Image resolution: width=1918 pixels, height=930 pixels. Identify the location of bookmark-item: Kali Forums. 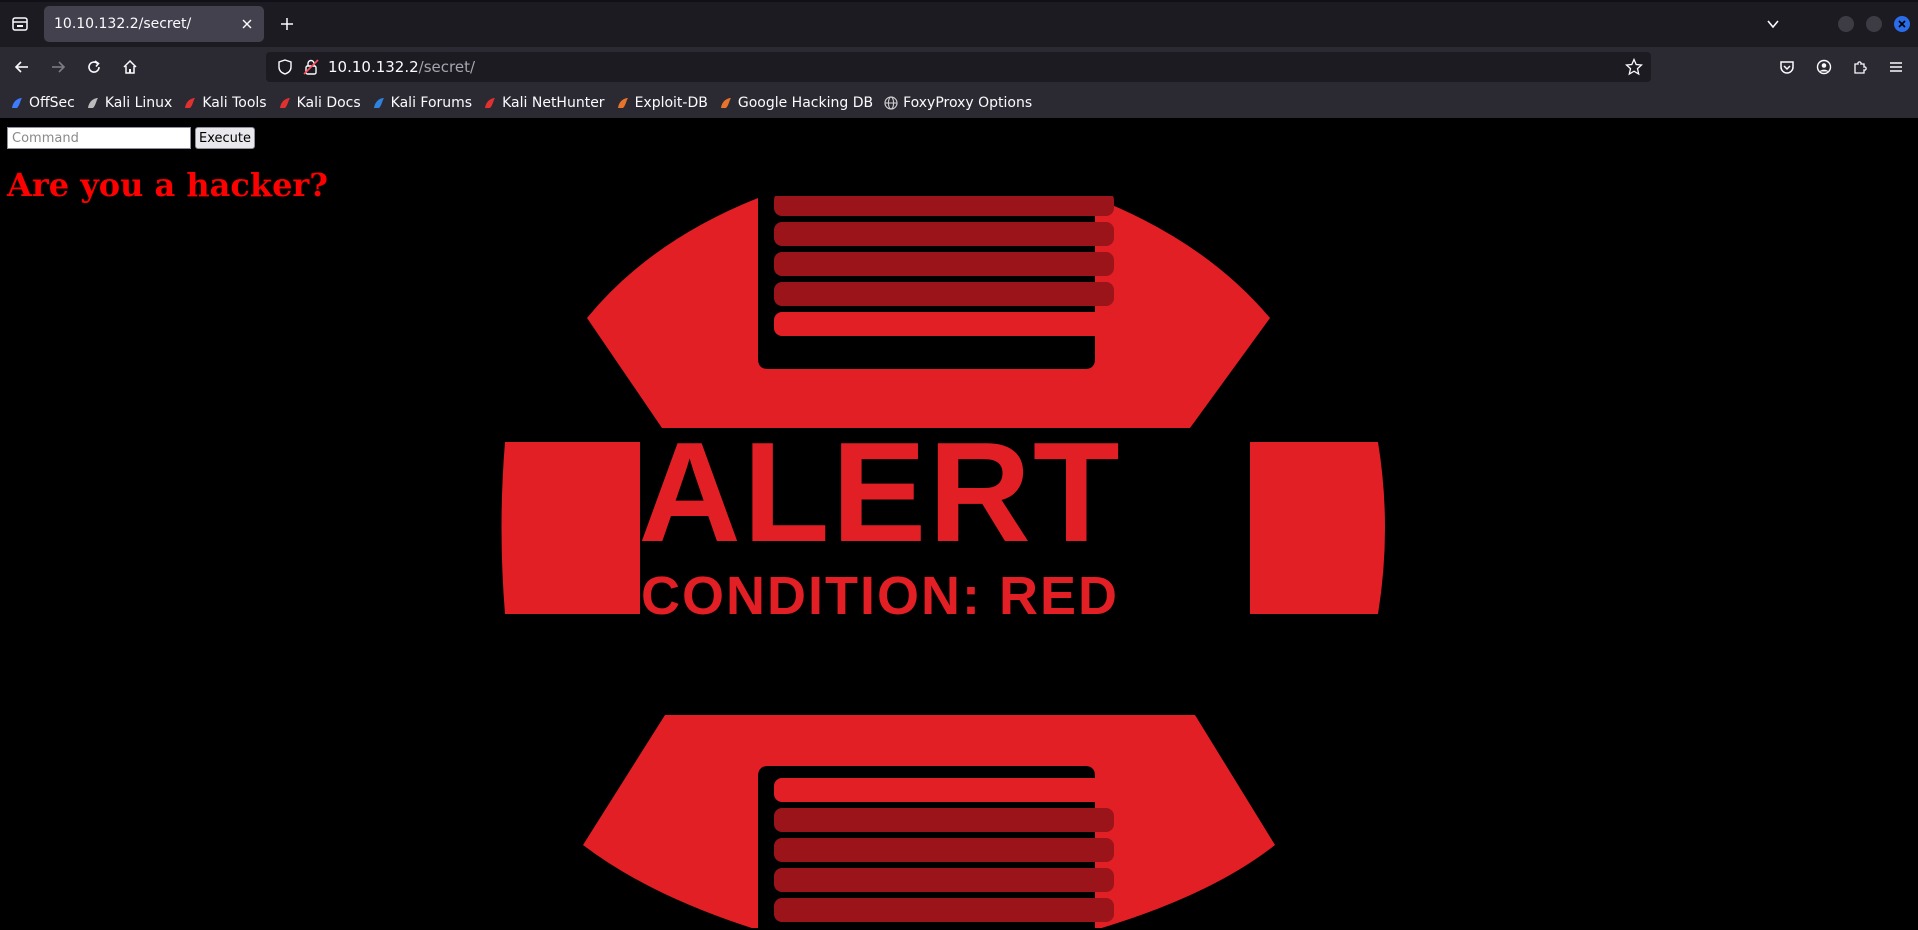
(422, 103).